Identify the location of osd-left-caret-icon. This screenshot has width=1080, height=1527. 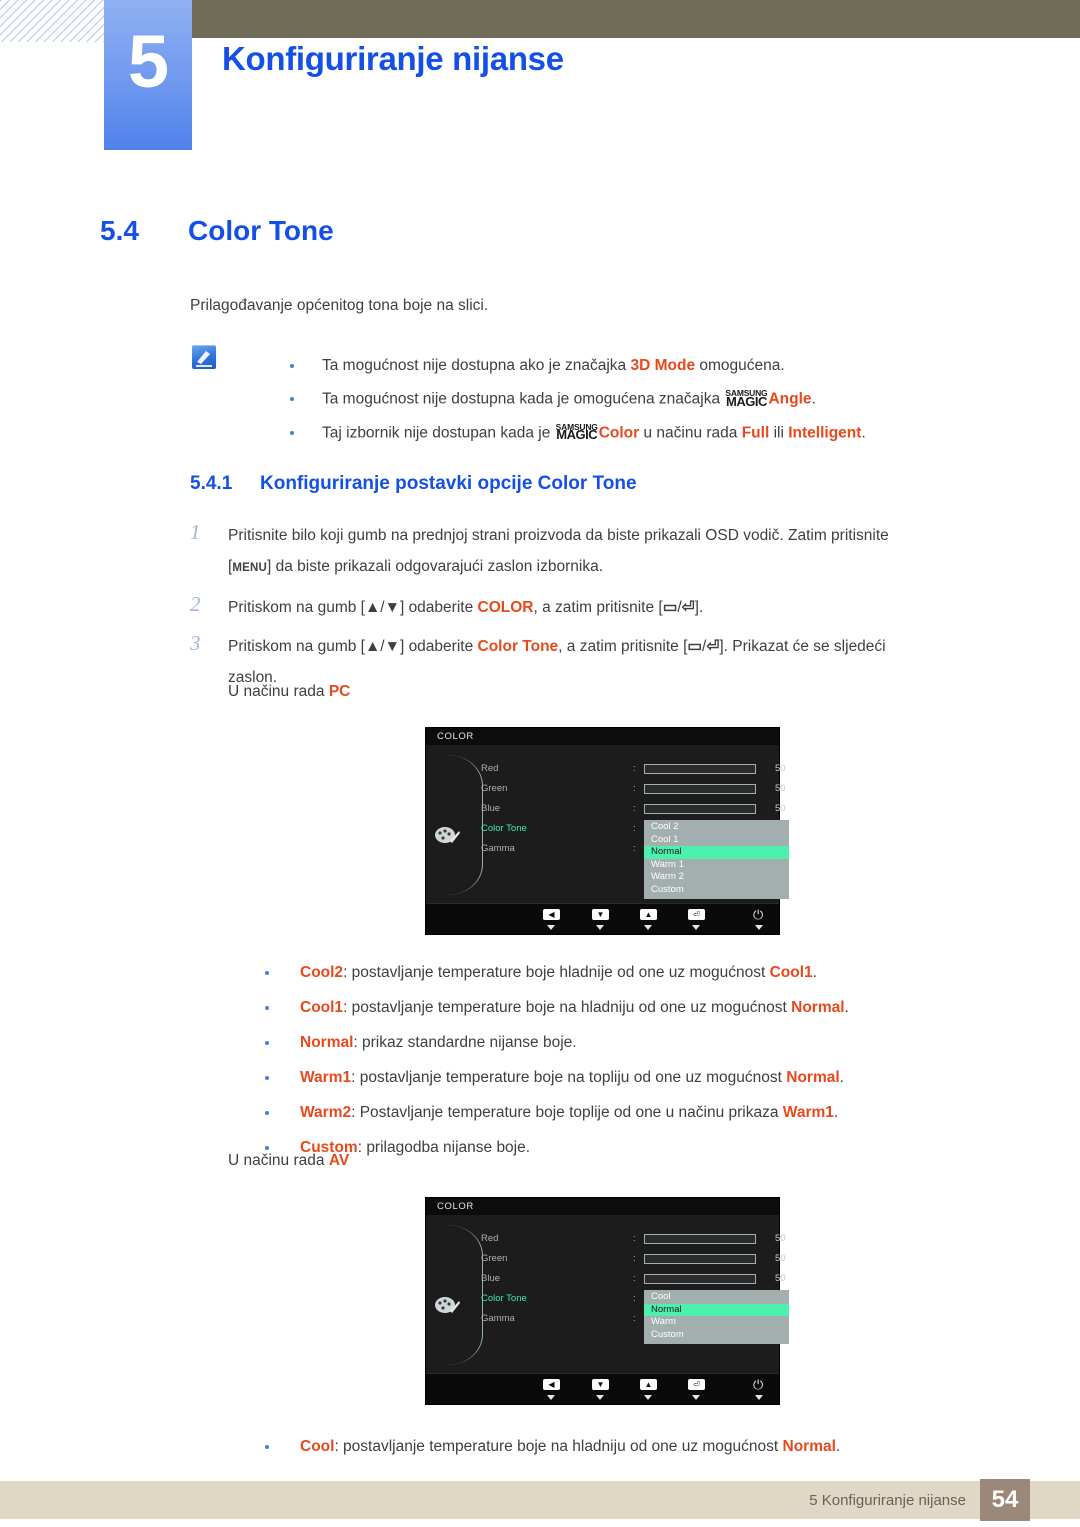
(551, 1397).